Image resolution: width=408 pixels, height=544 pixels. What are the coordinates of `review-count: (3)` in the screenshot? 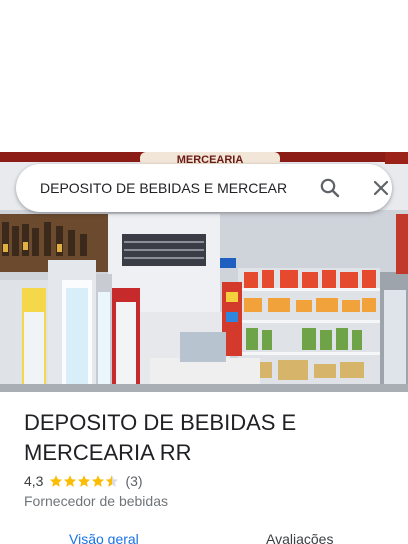 It's located at (133, 481).